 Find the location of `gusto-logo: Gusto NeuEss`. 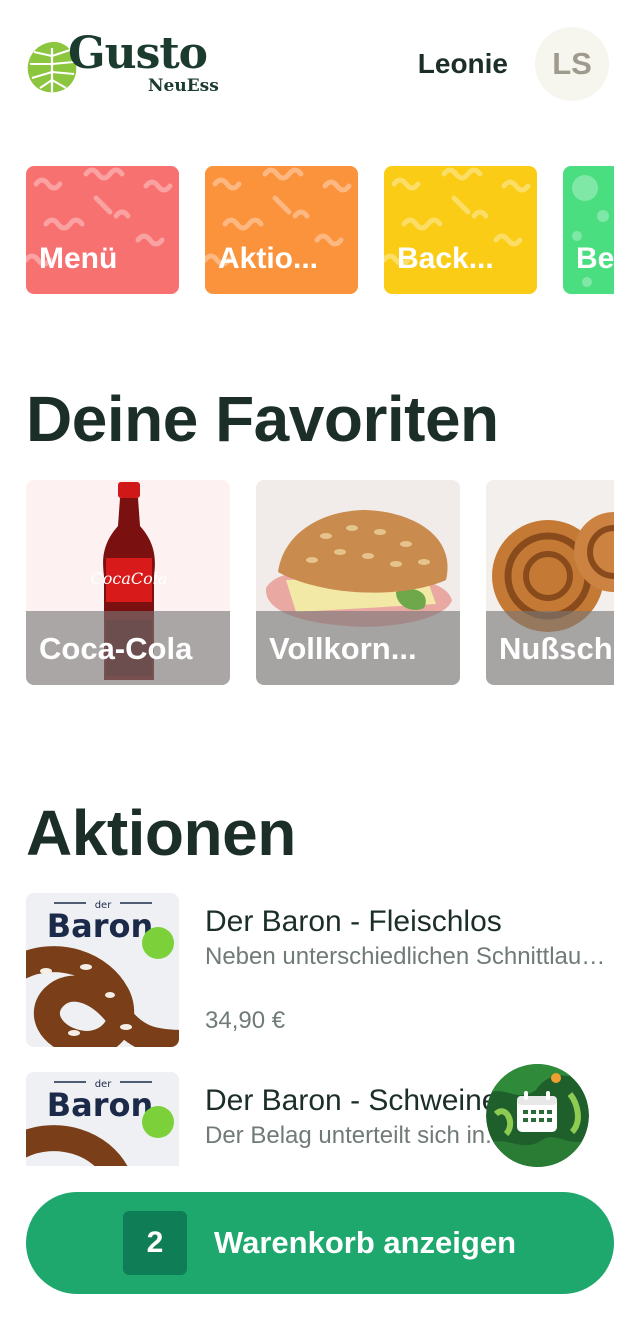

gusto-logo: Gusto NeuEss is located at coordinates (131, 65).